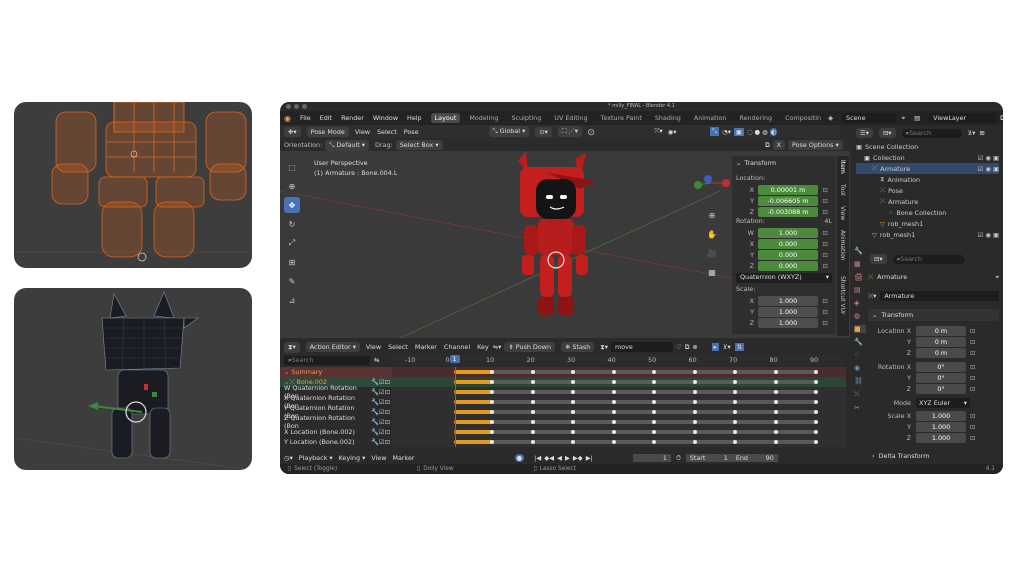 Image resolution: width=1024 pixels, height=576 pixels. Describe the element at coordinates (860, 394) in the screenshot. I see `data-props-icon: ⤫` at that location.